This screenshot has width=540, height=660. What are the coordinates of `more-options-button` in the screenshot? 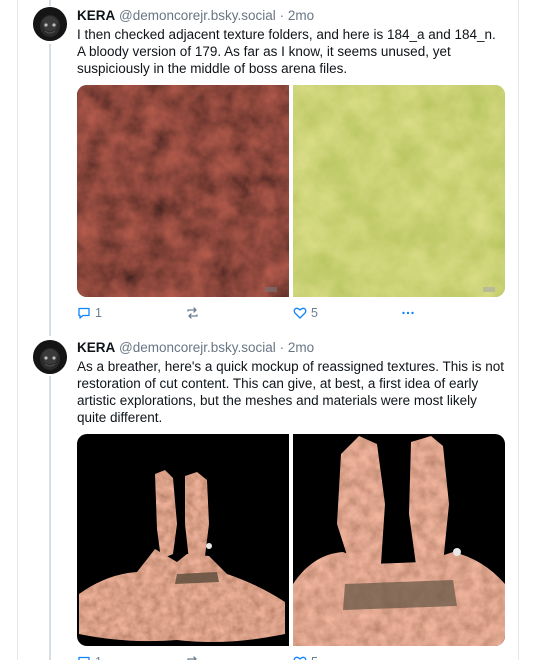 It's located at (408, 313).